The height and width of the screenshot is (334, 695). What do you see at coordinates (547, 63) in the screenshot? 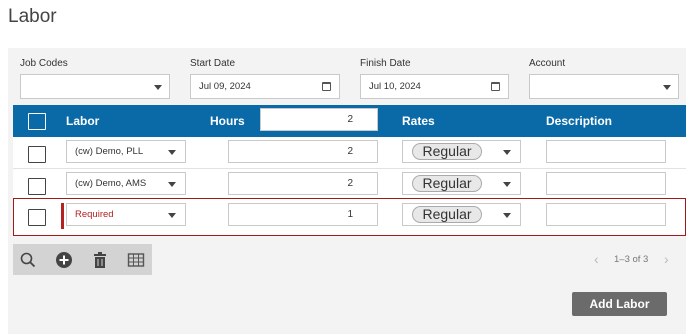
I see `account-label: Account` at bounding box center [547, 63].